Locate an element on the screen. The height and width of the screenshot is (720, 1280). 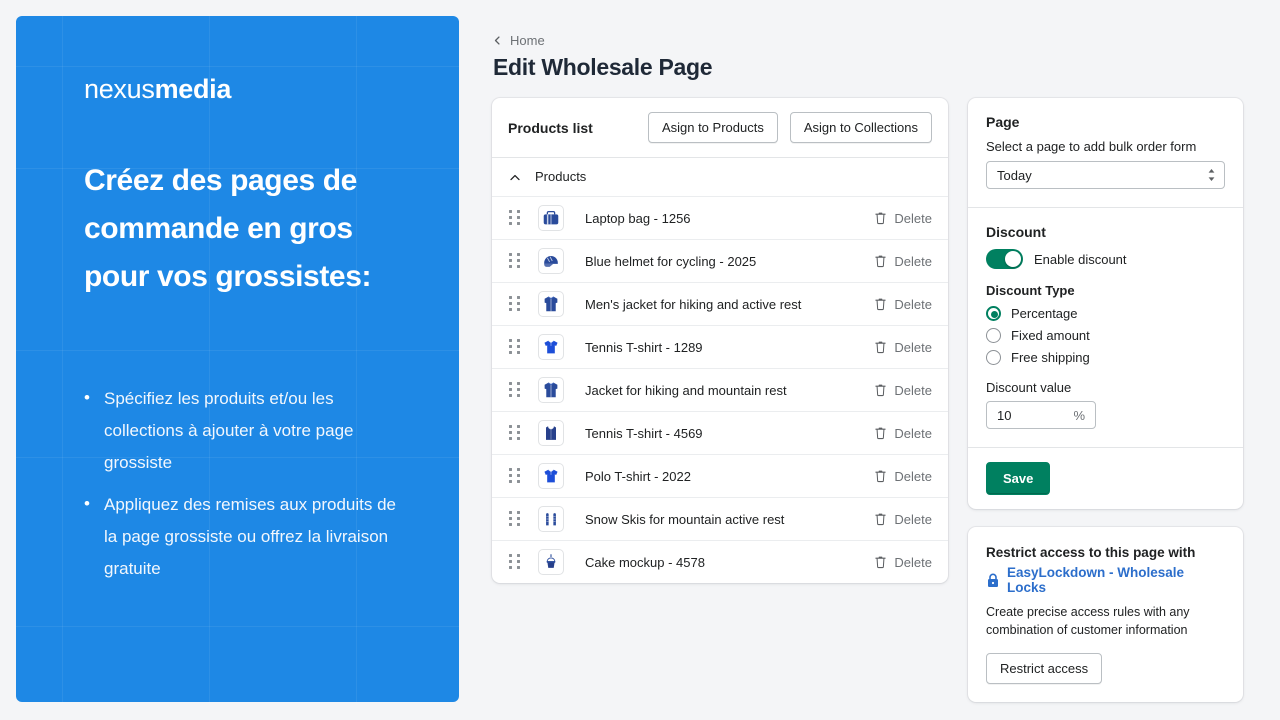
discount-type-option-percentage: Percentage is located at coordinates (1105, 313).